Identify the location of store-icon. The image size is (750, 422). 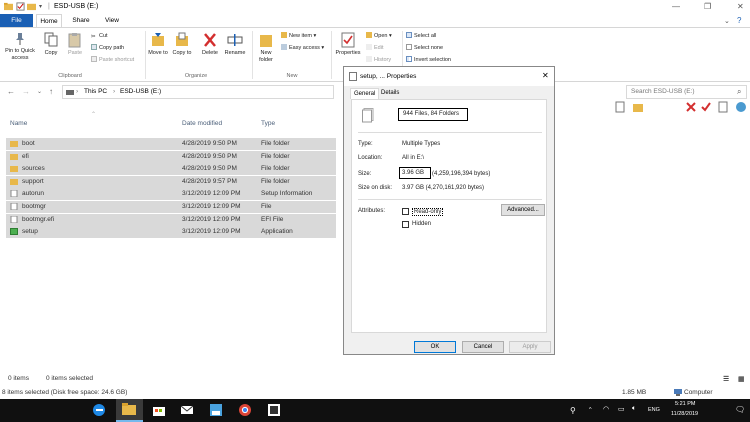
(159, 410).